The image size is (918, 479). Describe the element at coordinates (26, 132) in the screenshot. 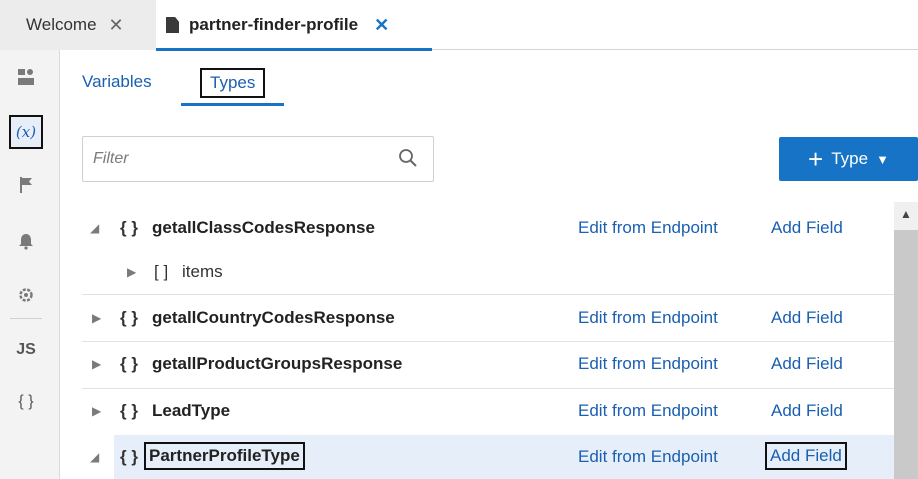

I see `variables-icon: (x)` at that location.